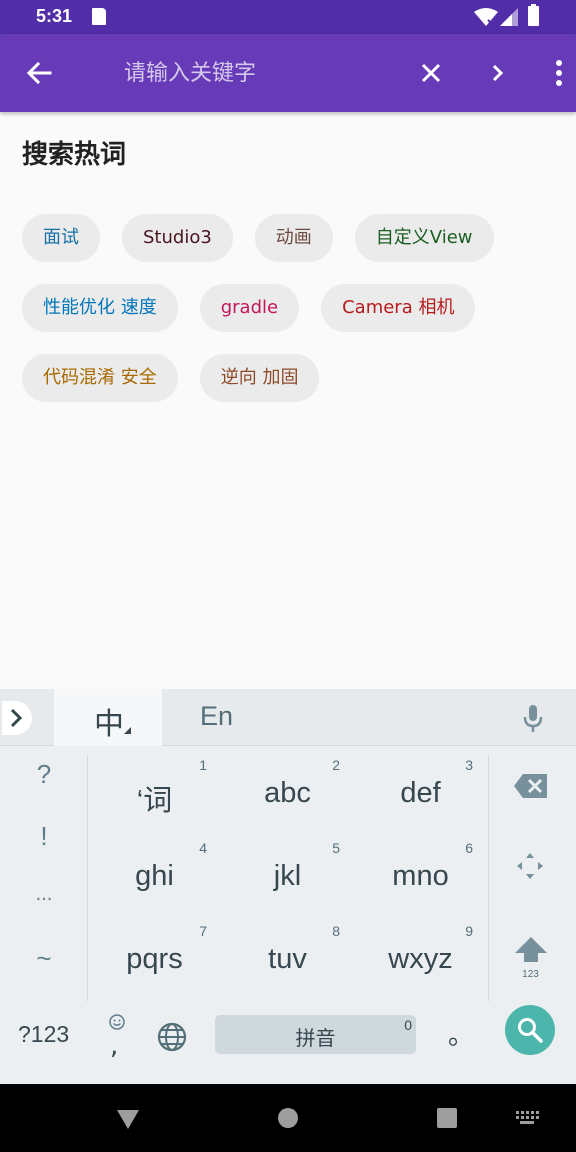 The width and height of the screenshot is (576, 1152). I want to click on key-label: abc, so click(287, 793).